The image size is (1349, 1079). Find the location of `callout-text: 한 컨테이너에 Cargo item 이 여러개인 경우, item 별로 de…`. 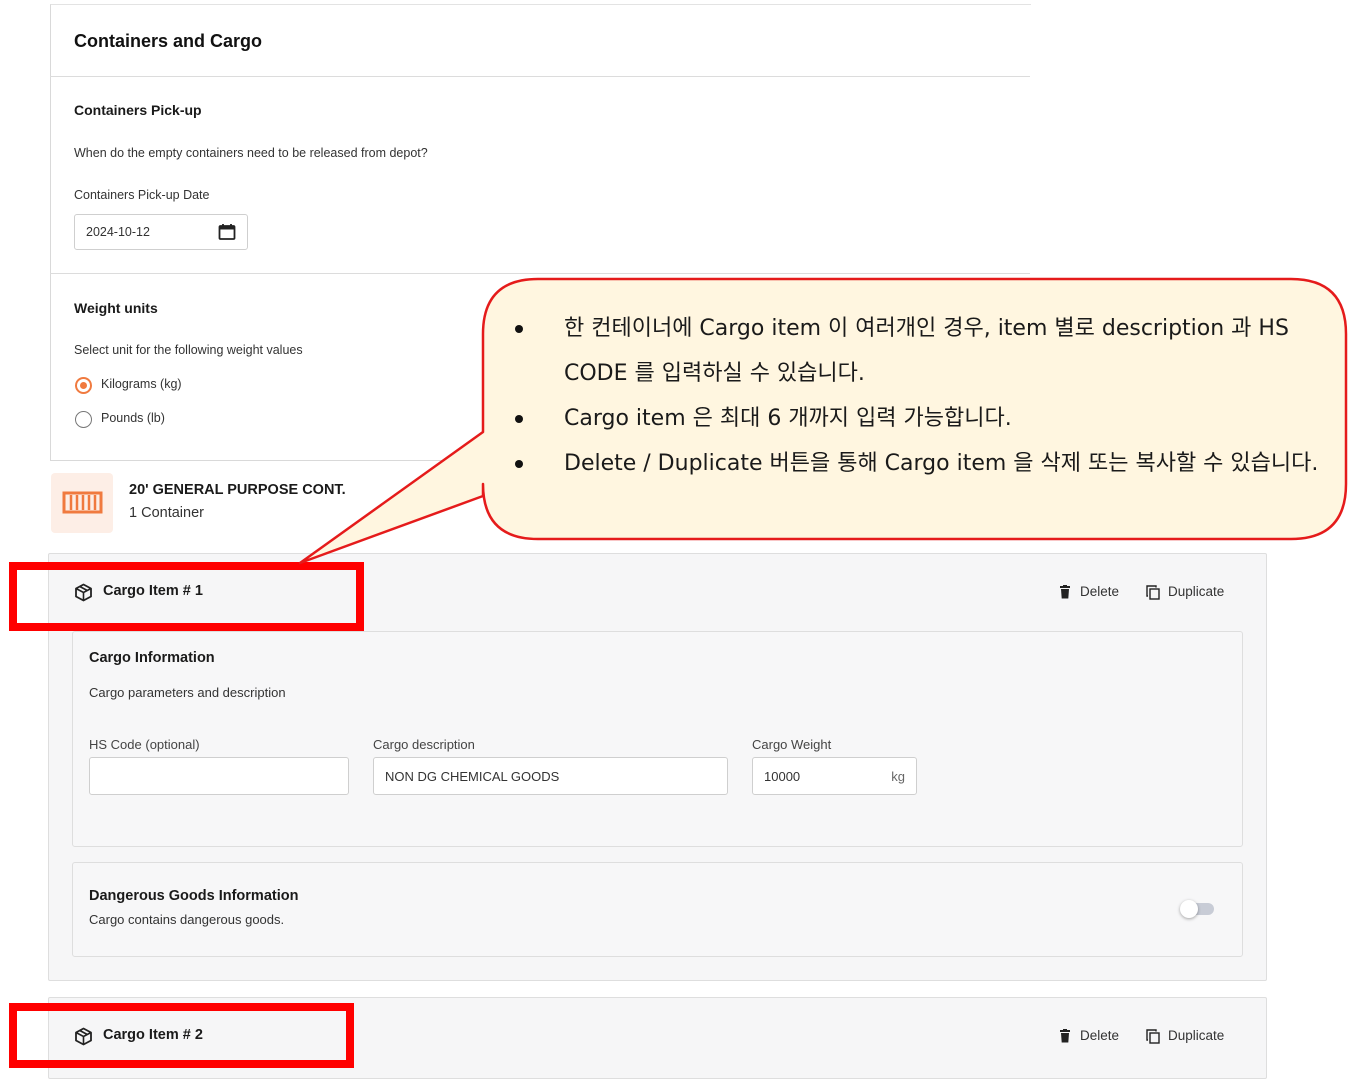

callout-text: 한 컨테이너에 Cargo item 이 여러개인 경우, item 별로 de… is located at coordinates (915, 396).